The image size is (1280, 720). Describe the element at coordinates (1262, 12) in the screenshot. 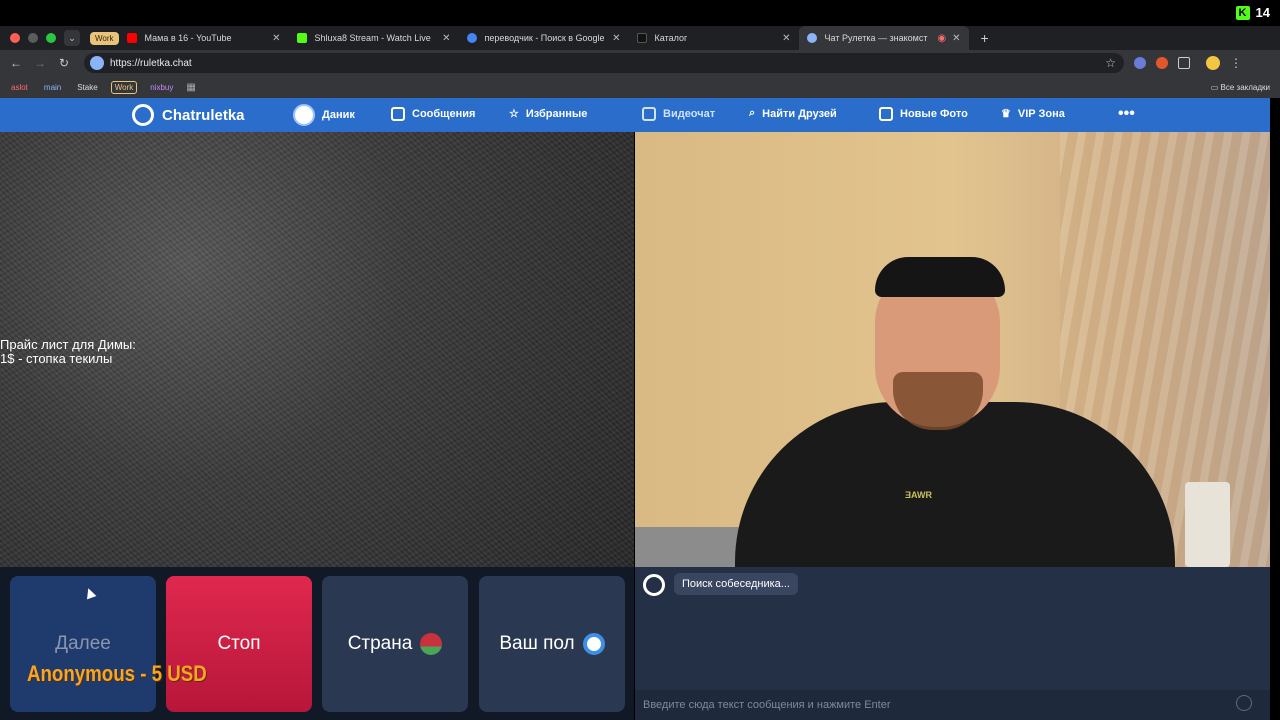

I see `viewer-count: 14` at that location.